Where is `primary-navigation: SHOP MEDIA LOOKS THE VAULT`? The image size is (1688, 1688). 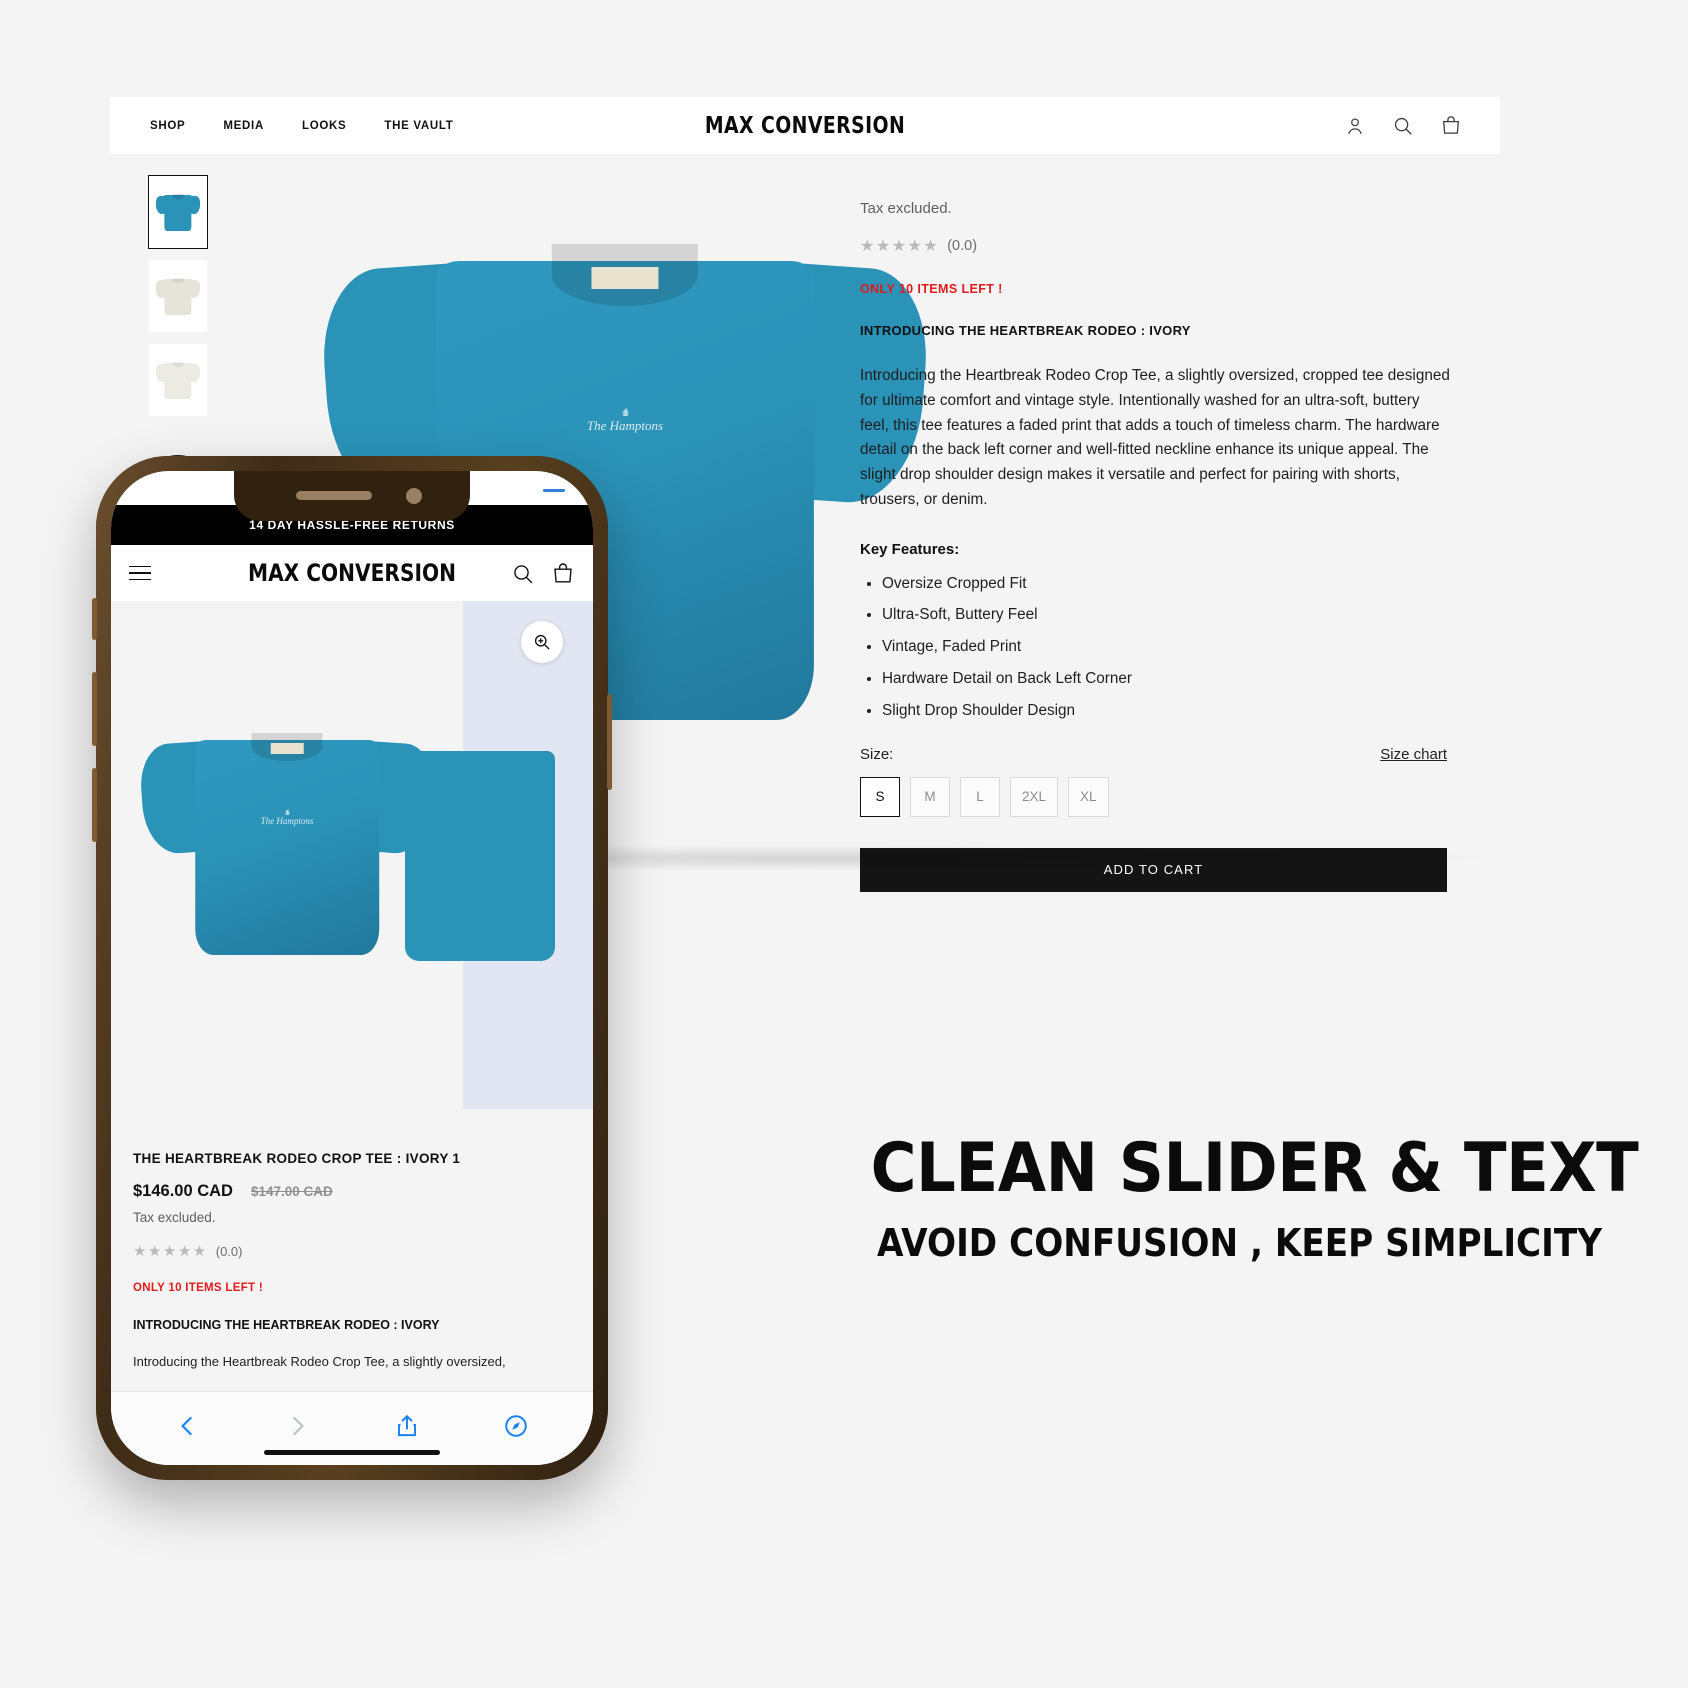 primary-navigation: SHOP MEDIA LOOKS THE VAULT is located at coordinates (301, 126).